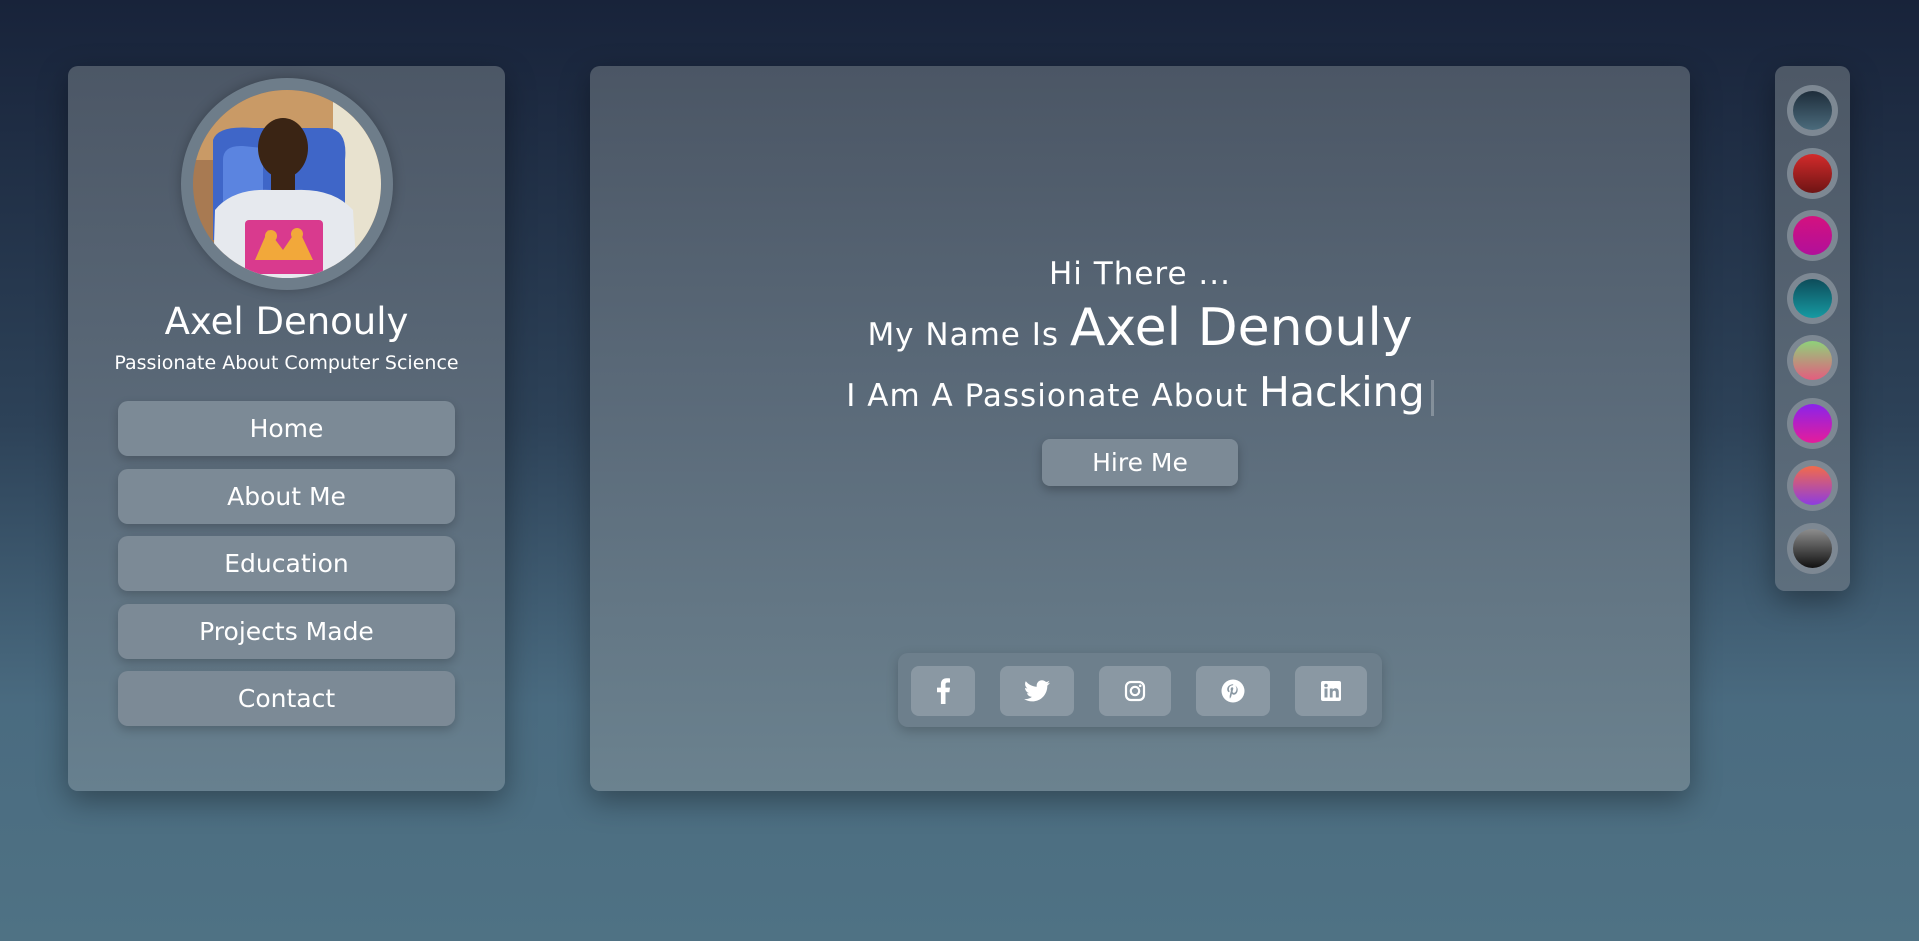  I want to click on swatch-magenta, so click(1812, 235).